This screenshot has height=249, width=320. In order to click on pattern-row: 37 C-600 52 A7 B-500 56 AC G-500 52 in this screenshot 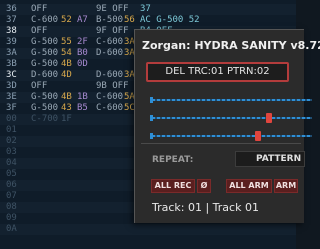, I will do `click(148, 20)`.